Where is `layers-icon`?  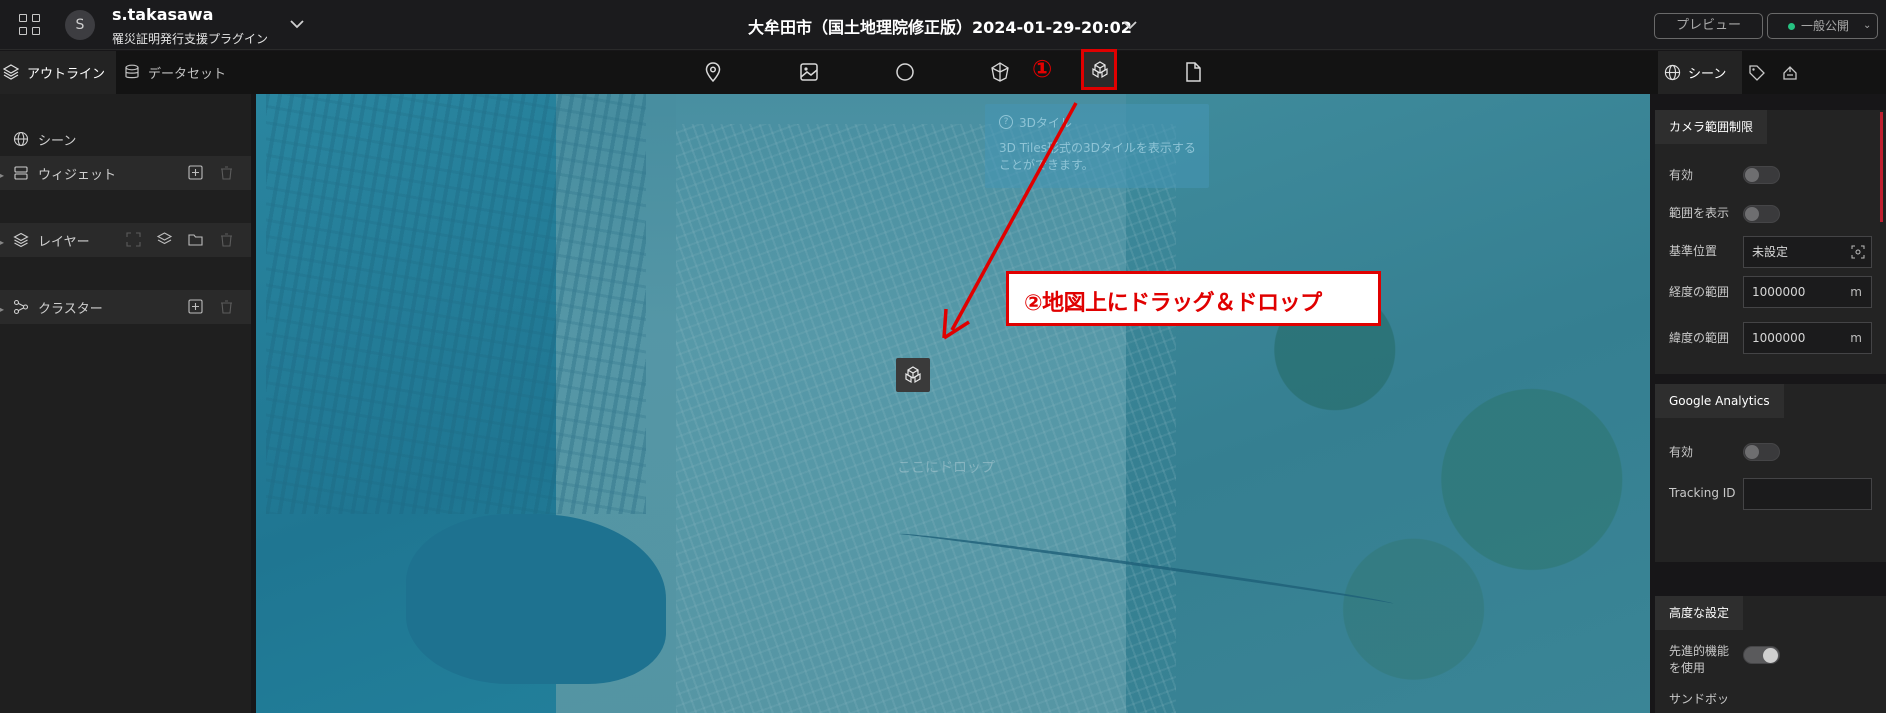 layers-icon is located at coordinates (21, 240).